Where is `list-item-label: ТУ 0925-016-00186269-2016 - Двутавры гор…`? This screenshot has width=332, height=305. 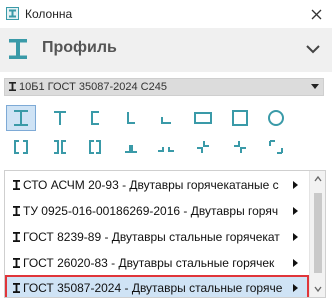
list-item-label: ТУ 0925-016-00186269-2016 - Двутавры гор… is located at coordinates (151, 211).